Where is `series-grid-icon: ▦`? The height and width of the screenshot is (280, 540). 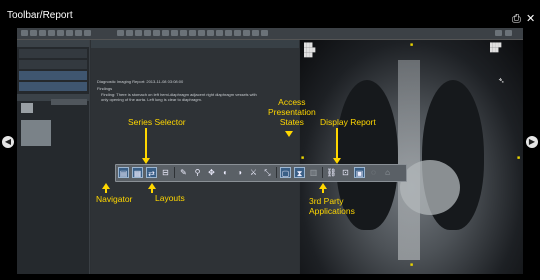 series-grid-icon: ▦ is located at coordinates (137, 172).